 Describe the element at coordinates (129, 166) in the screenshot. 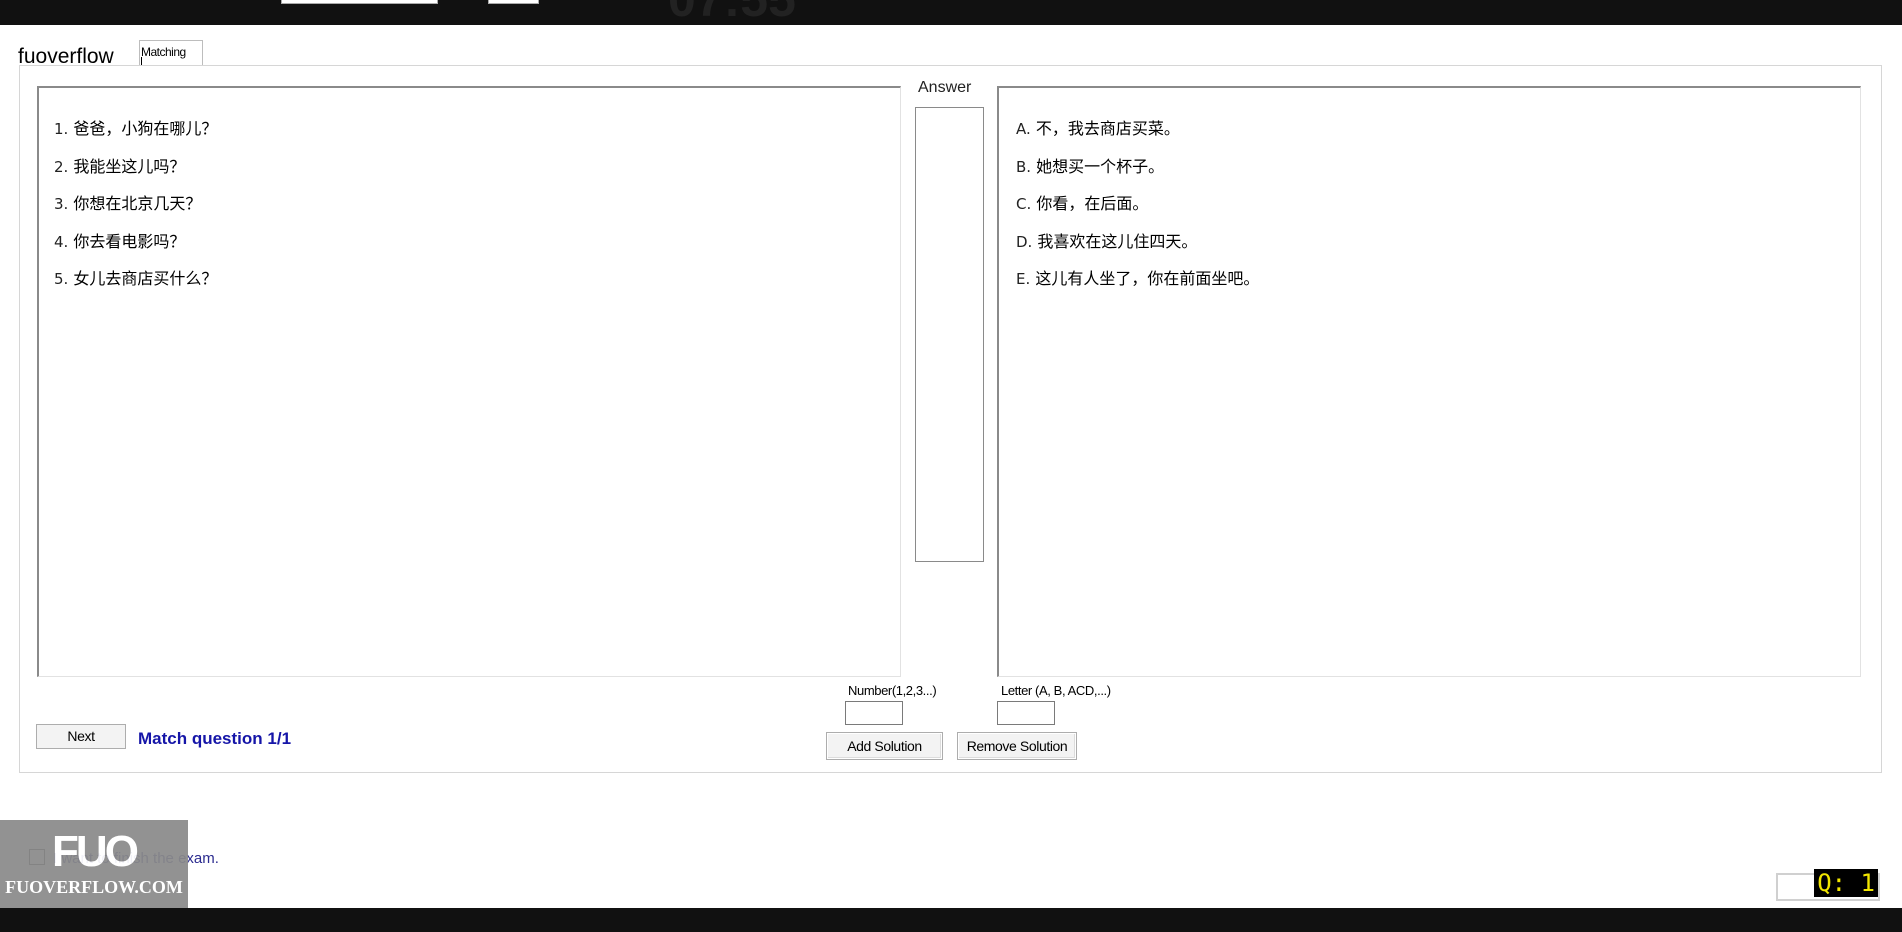

I see `question-text: 我能坐这儿吗？` at that location.